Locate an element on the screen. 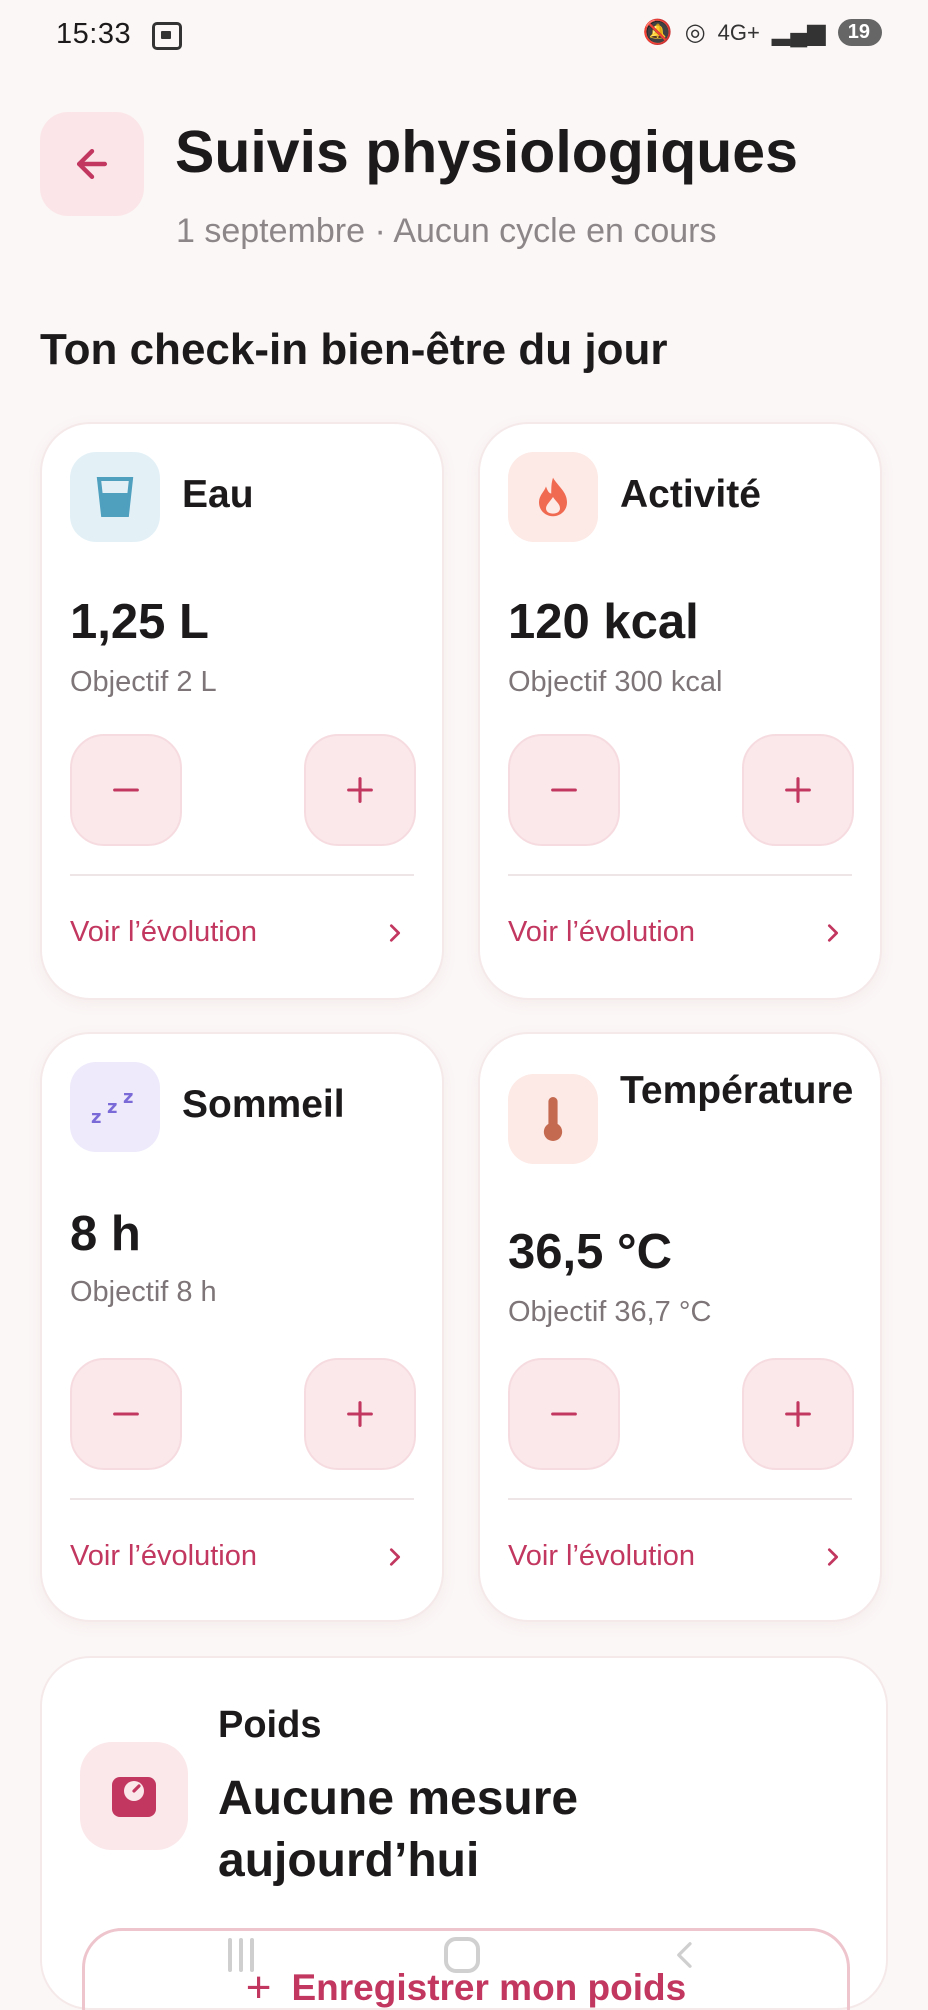 This screenshot has width=928, height=2010. sleep-zzz-icon: zzz is located at coordinates (115, 1107).